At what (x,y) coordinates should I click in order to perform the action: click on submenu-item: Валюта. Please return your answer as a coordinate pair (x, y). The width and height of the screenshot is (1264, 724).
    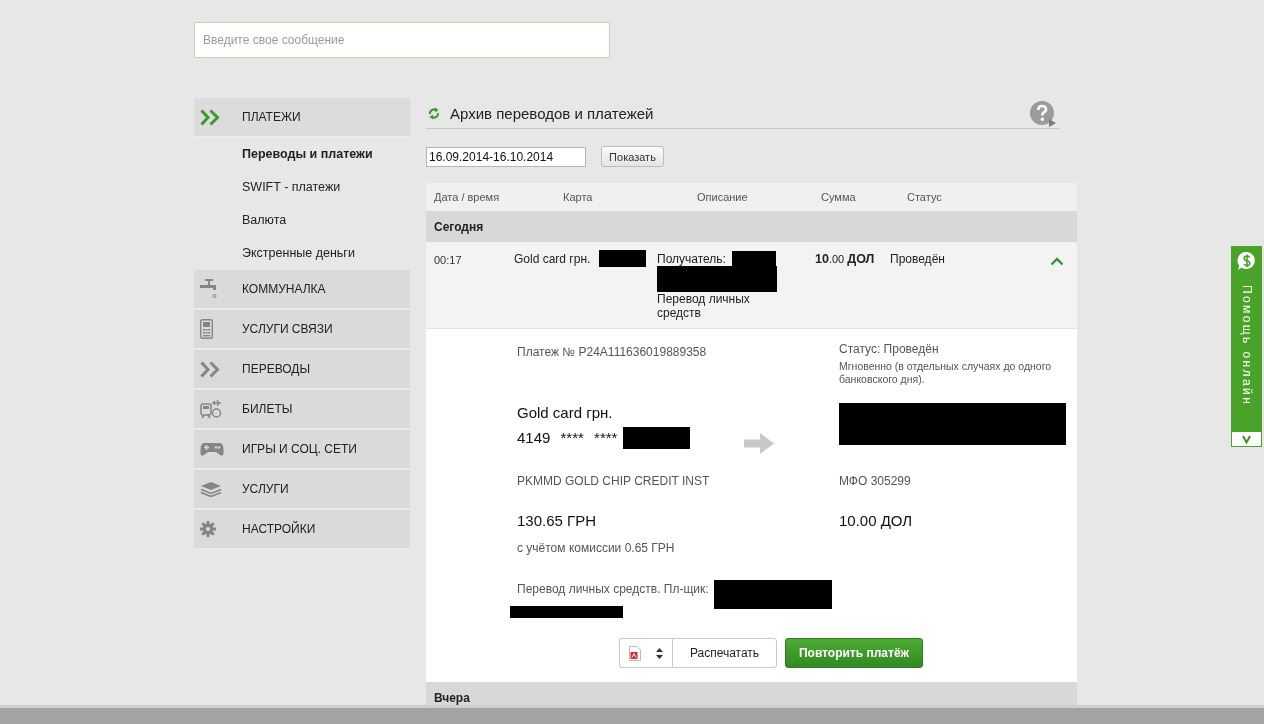
    Looking at the image, I should click on (264, 220).